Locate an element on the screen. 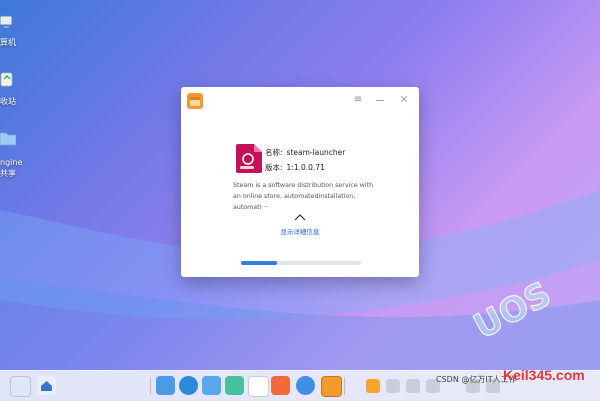 The width and height of the screenshot is (600, 401). svg-text: UOS is located at coordinates (512, 310).